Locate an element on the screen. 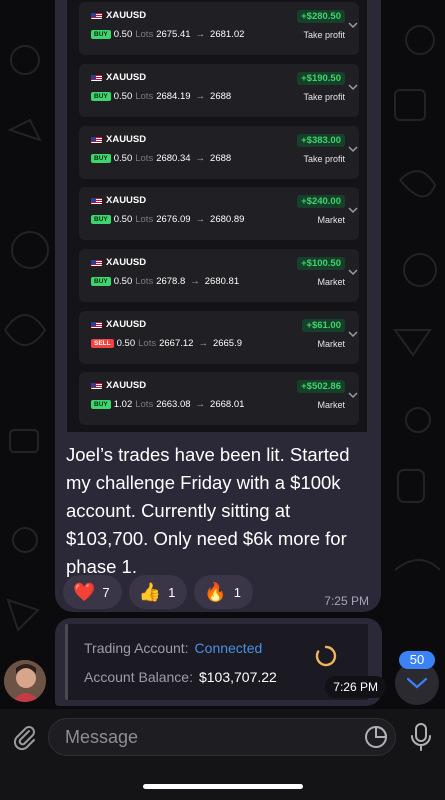 The width and height of the screenshot is (445, 800). exit-price: 2680.89 is located at coordinates (227, 219).